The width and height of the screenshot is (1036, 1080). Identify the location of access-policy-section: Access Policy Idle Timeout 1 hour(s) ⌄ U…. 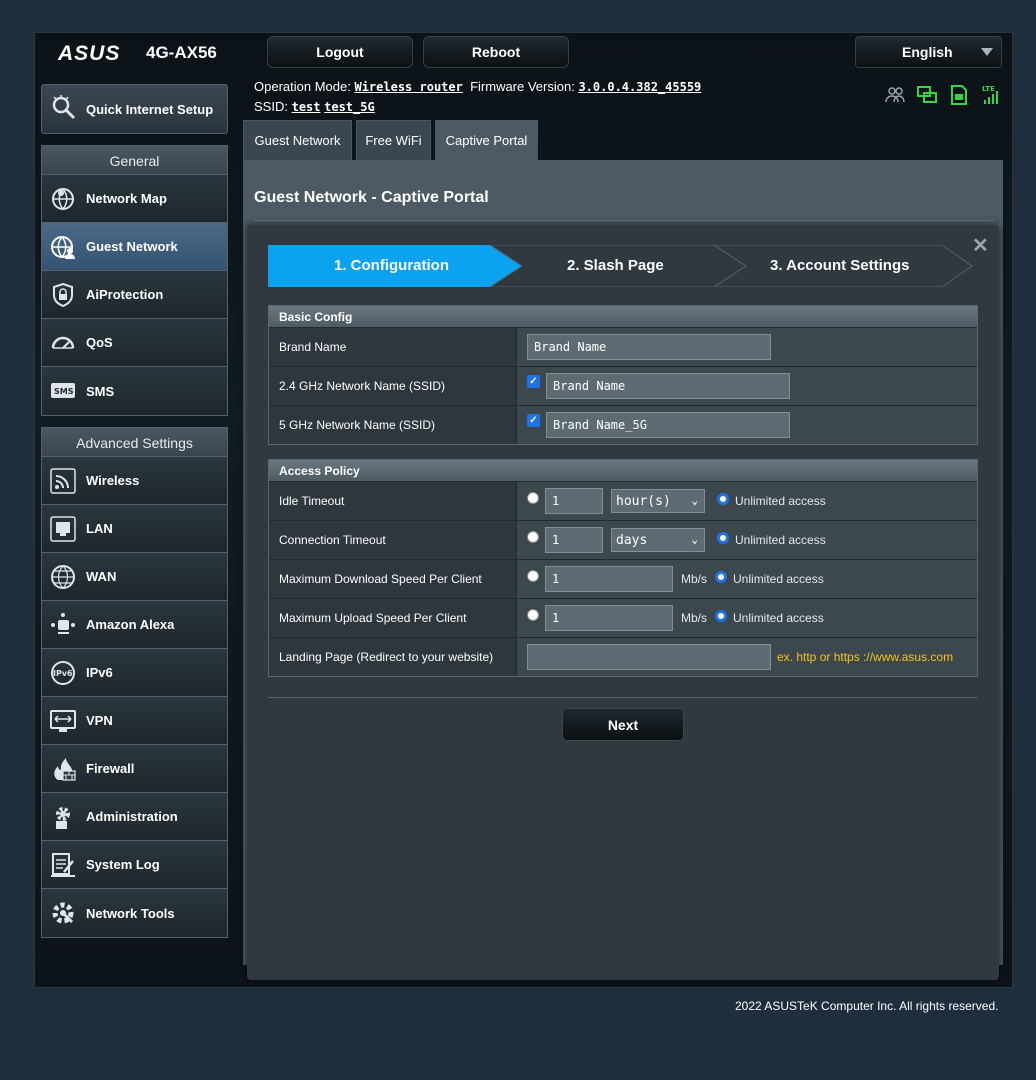
(623, 568).